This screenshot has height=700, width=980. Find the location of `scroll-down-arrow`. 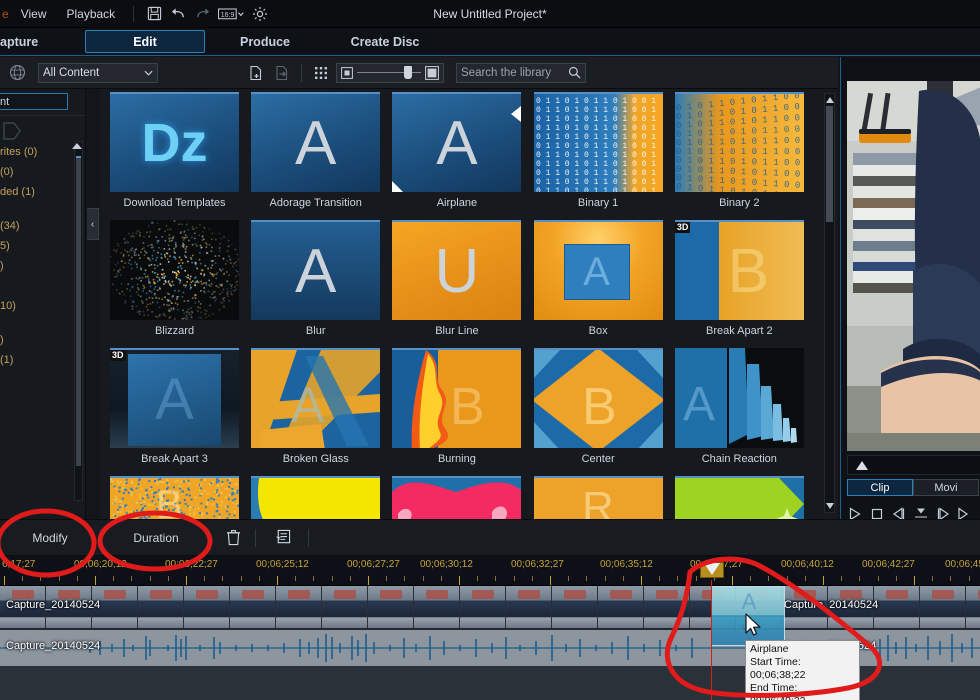

scroll-down-arrow is located at coordinates (830, 506).